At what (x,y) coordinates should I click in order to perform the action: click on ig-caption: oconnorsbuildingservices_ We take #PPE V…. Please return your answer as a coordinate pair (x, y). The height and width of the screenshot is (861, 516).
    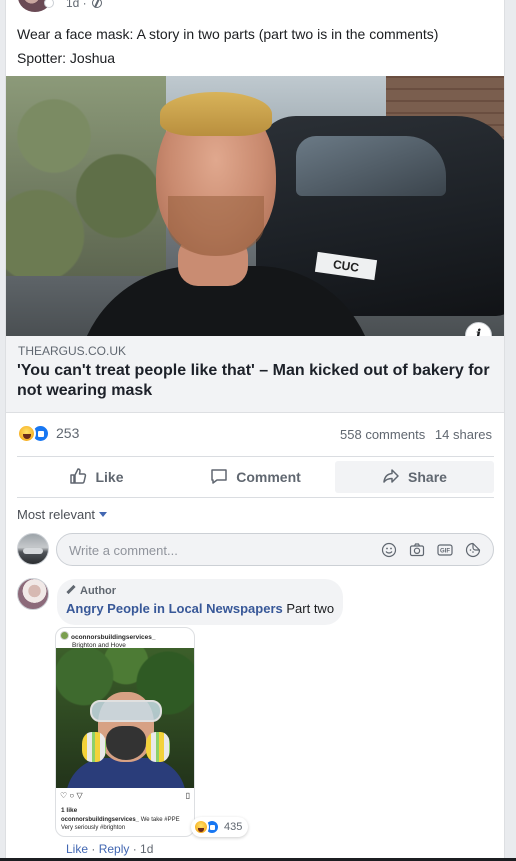
    Looking at the image, I should click on (125, 824).